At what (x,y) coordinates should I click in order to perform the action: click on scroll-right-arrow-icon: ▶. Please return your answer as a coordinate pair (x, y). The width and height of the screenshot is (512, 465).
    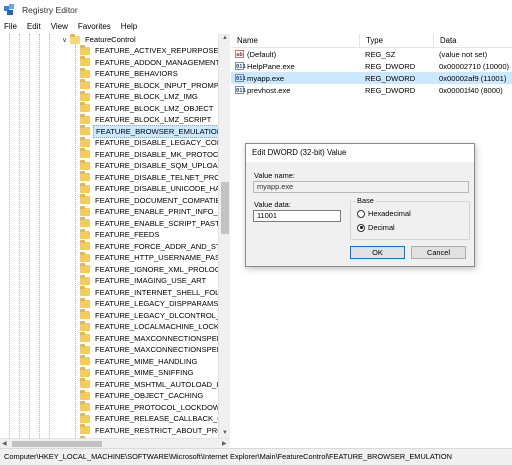
    Looking at the image, I should click on (224, 443).